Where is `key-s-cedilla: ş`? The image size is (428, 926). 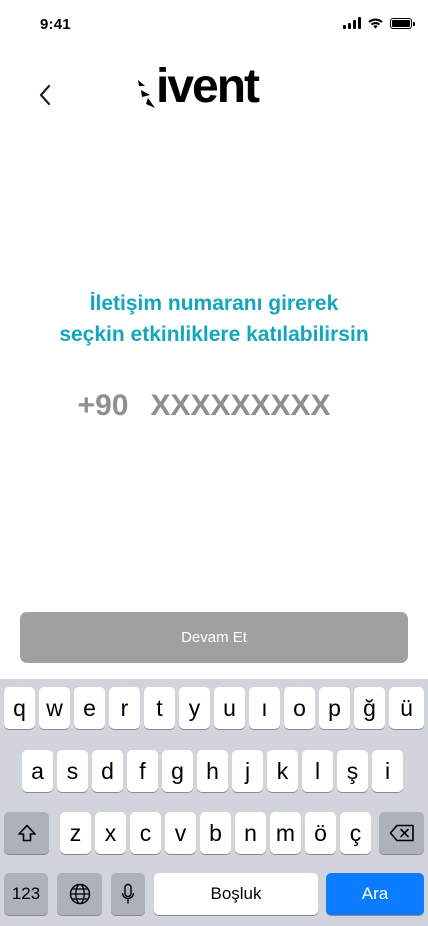 key-s-cedilla: ş is located at coordinates (352, 771).